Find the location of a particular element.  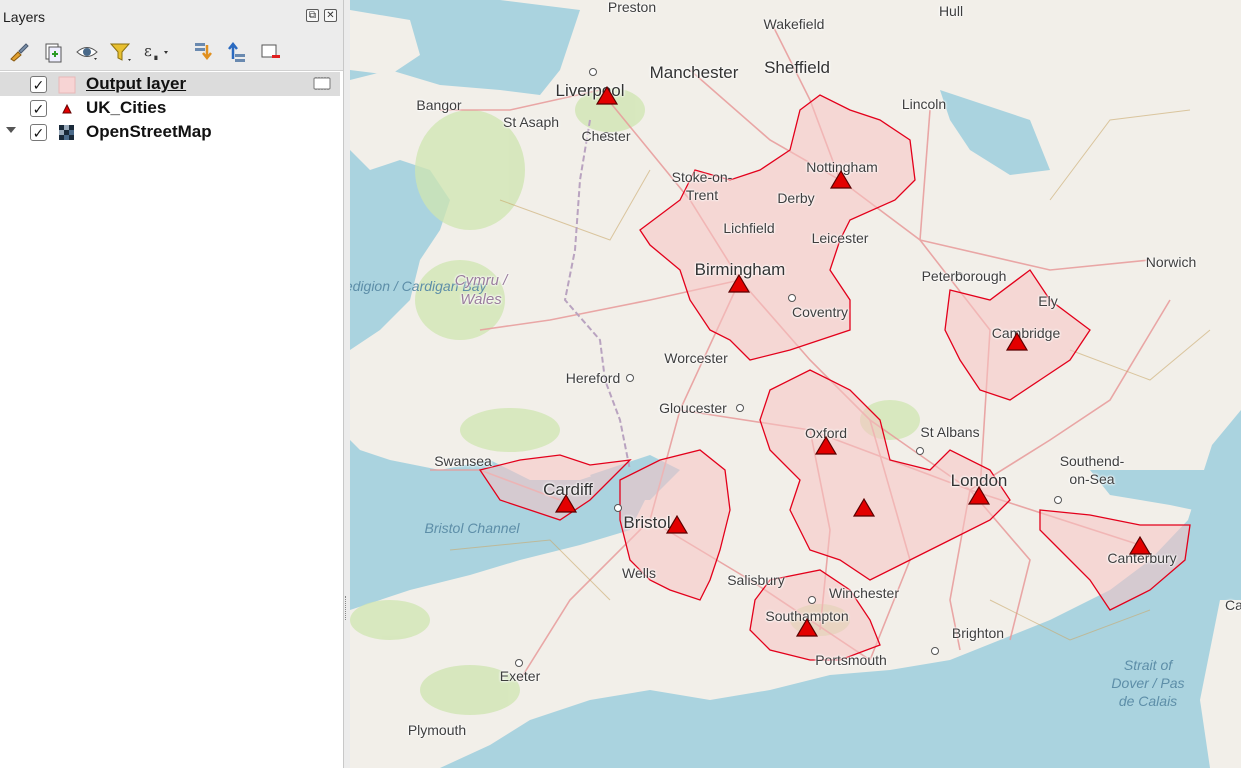

collapse-all-icon is located at coordinates (237, 52).